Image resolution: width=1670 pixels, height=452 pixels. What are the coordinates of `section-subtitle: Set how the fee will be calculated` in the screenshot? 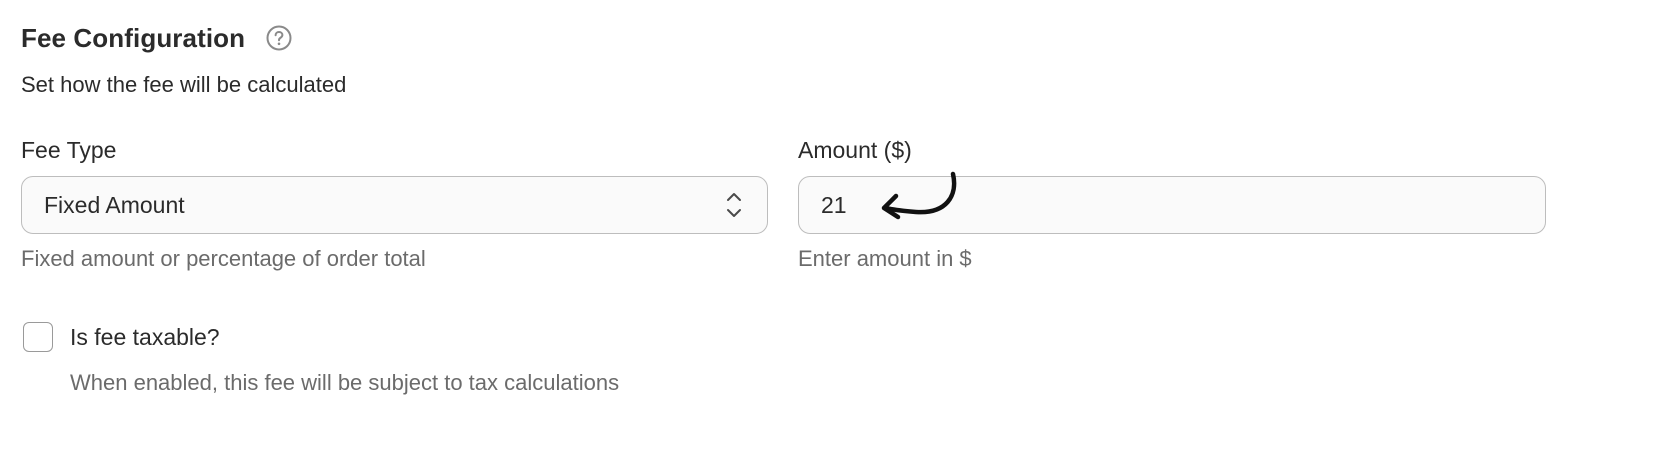 It's located at (184, 84).